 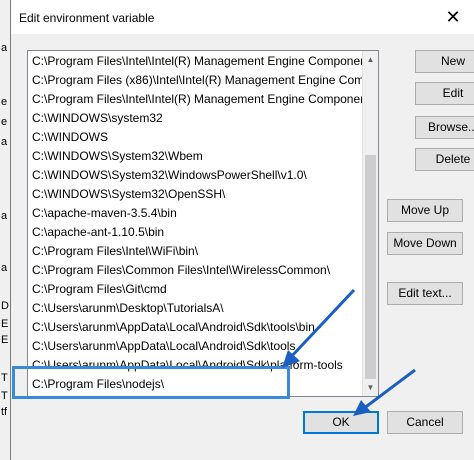 I want to click on arrow-to-selected-path-icon, so click(x=319, y=328).